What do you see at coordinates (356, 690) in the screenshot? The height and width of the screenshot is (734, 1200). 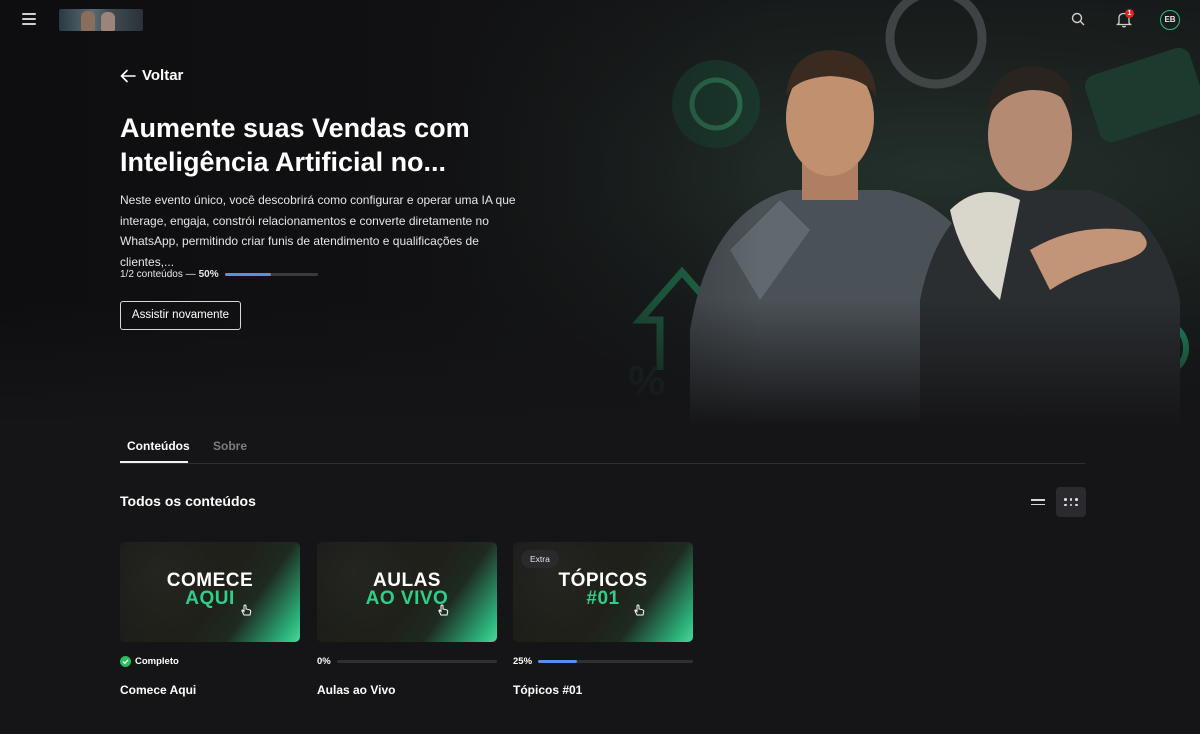 I see `card-title: Aulas ao Vivo` at bounding box center [356, 690].